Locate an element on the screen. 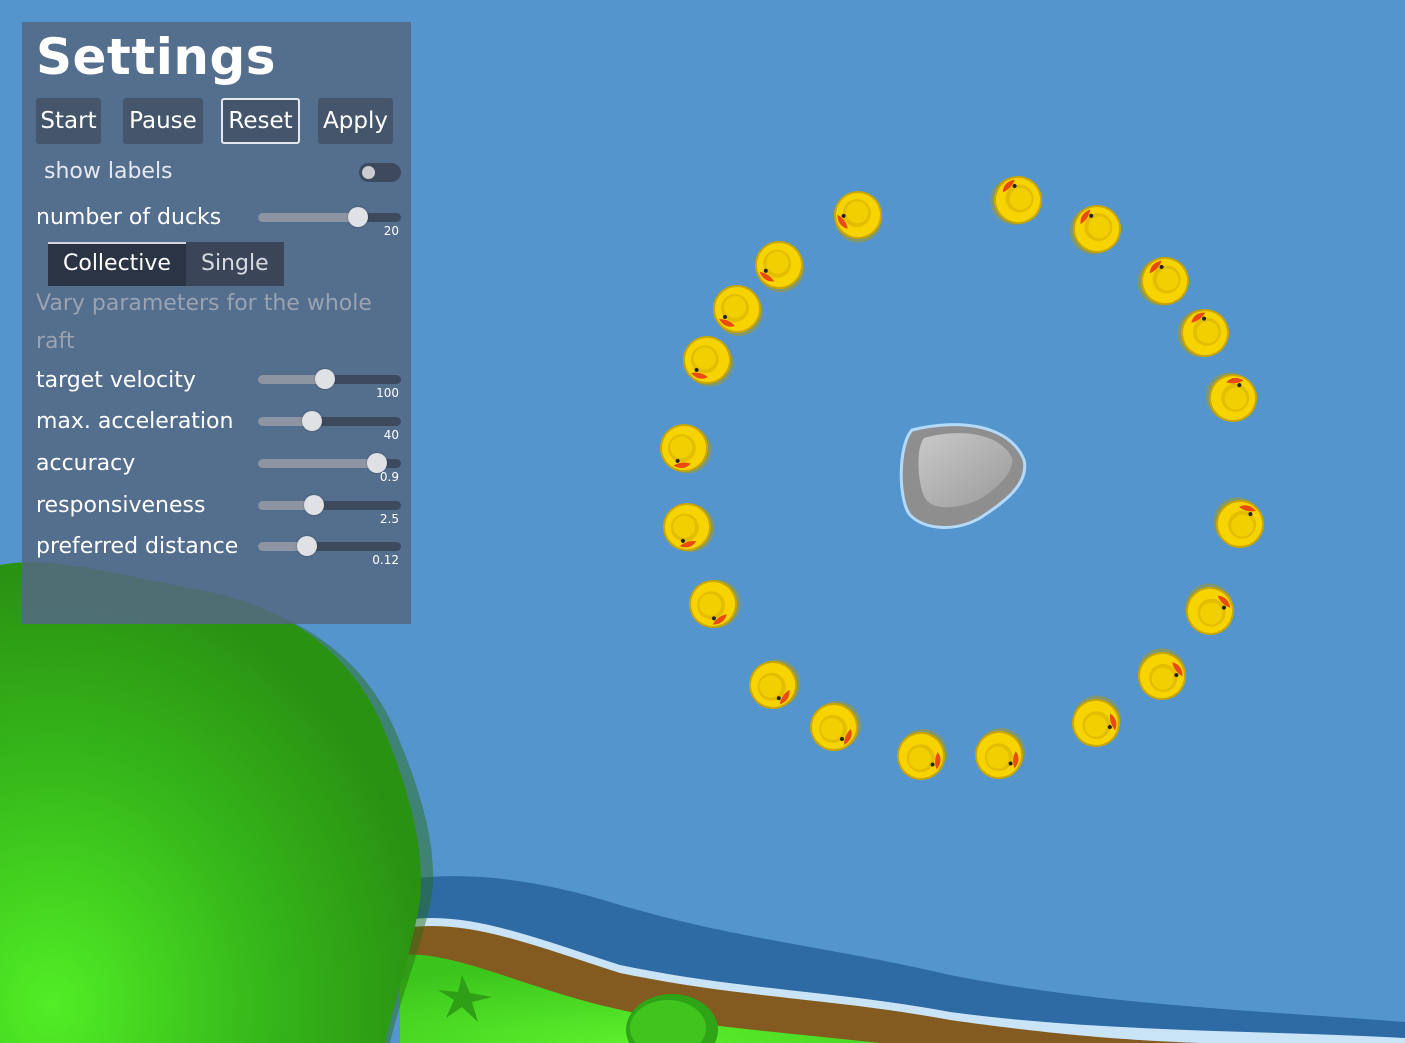 Image resolution: width=1405 pixels, height=1043 pixels. pause-button: Pause is located at coordinates (163, 121).